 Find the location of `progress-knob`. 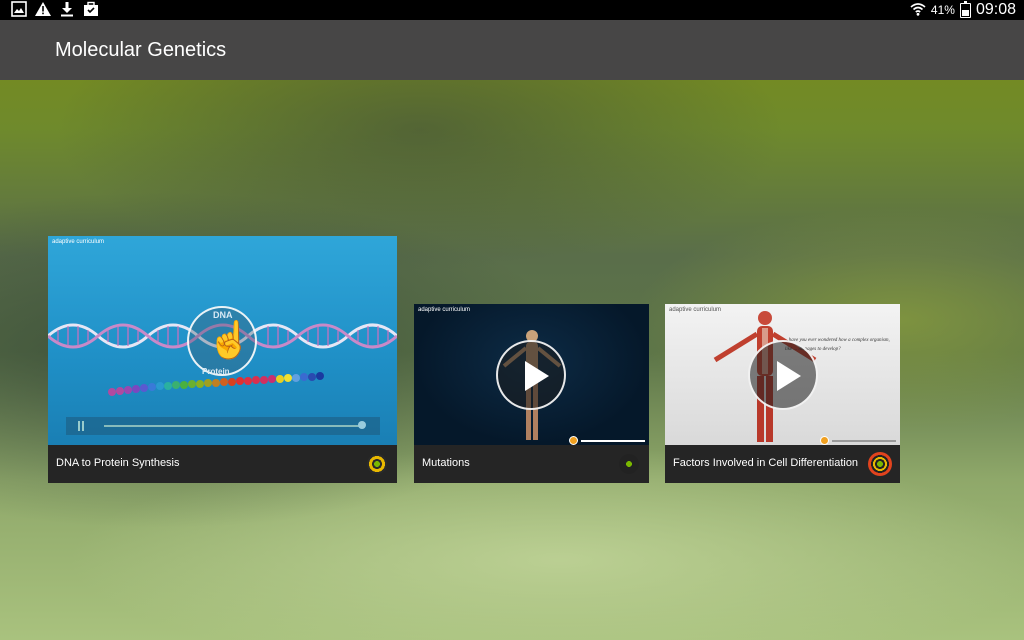

progress-knob is located at coordinates (362, 425).